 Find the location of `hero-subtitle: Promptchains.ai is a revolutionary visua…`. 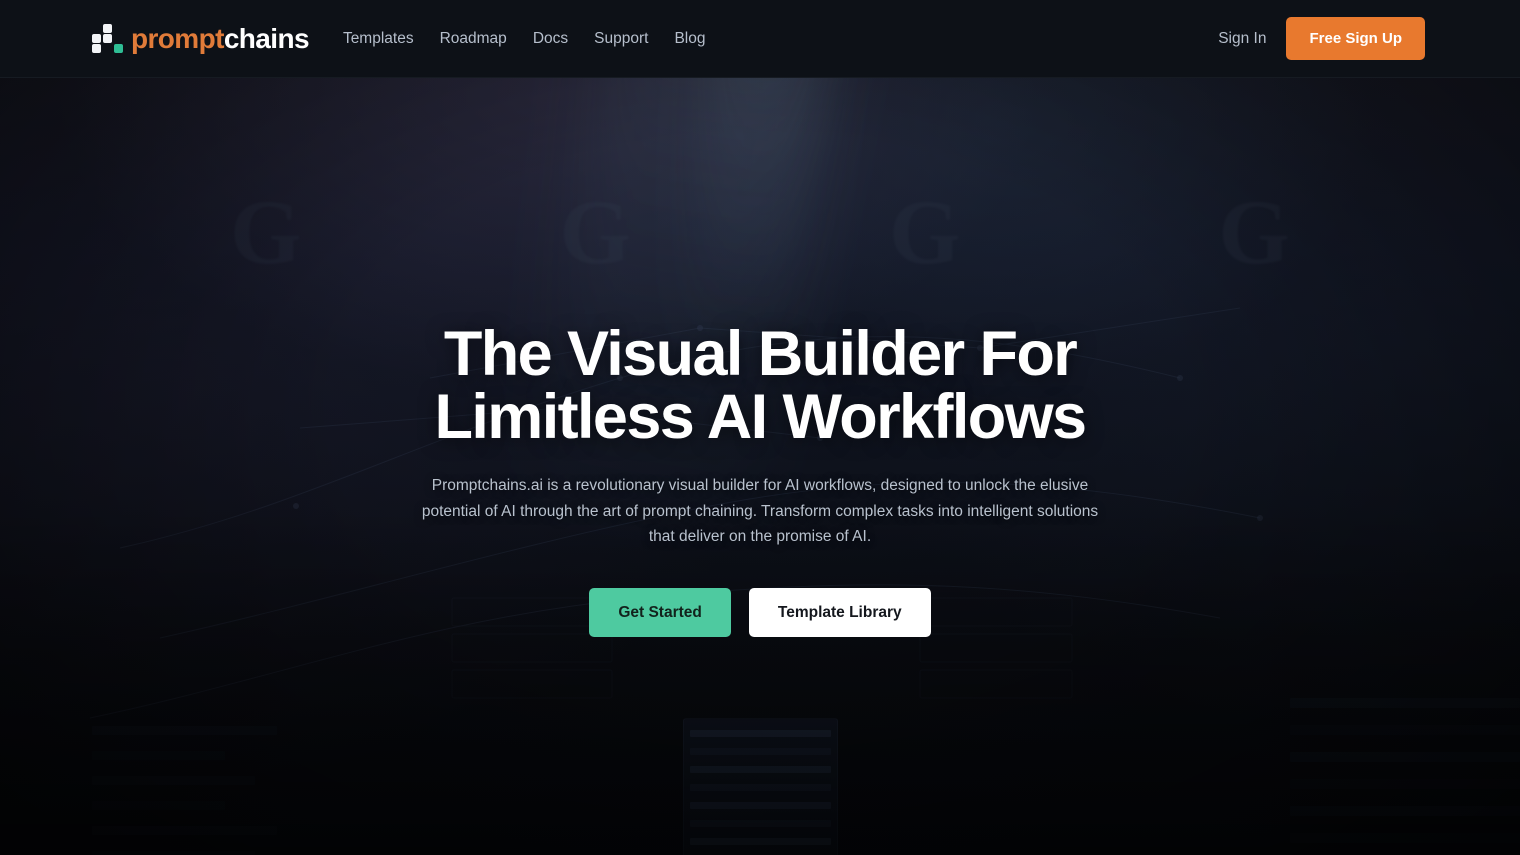

hero-subtitle: Promptchains.ai is a revolutionary visua… is located at coordinates (760, 511).